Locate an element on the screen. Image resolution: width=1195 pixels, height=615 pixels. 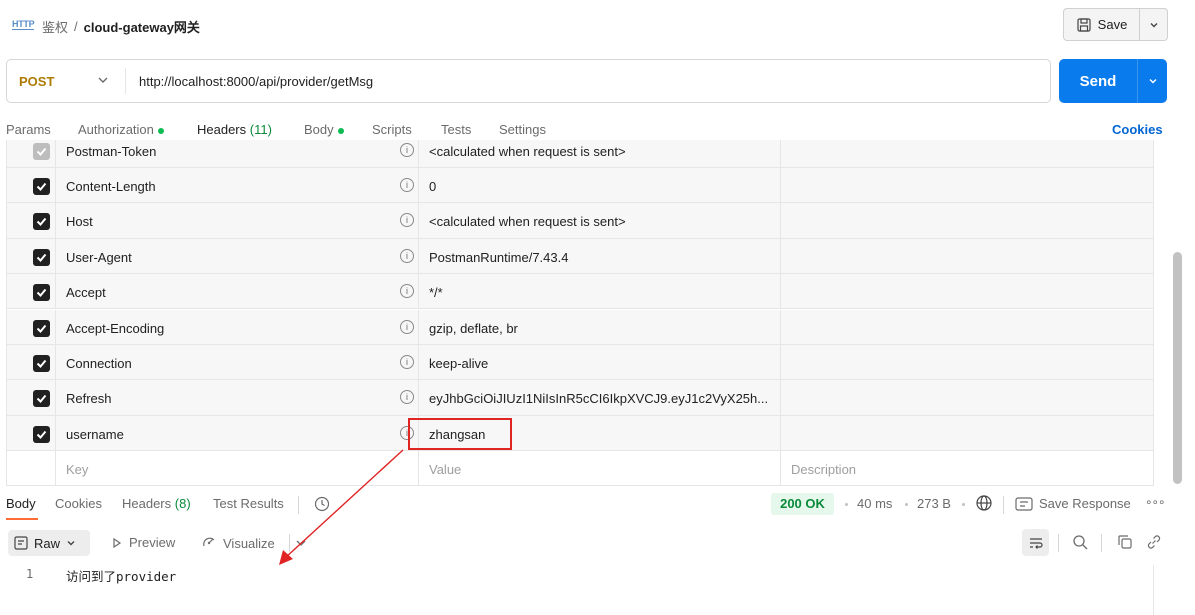
key-placeholder: Key is located at coordinates (77, 469).